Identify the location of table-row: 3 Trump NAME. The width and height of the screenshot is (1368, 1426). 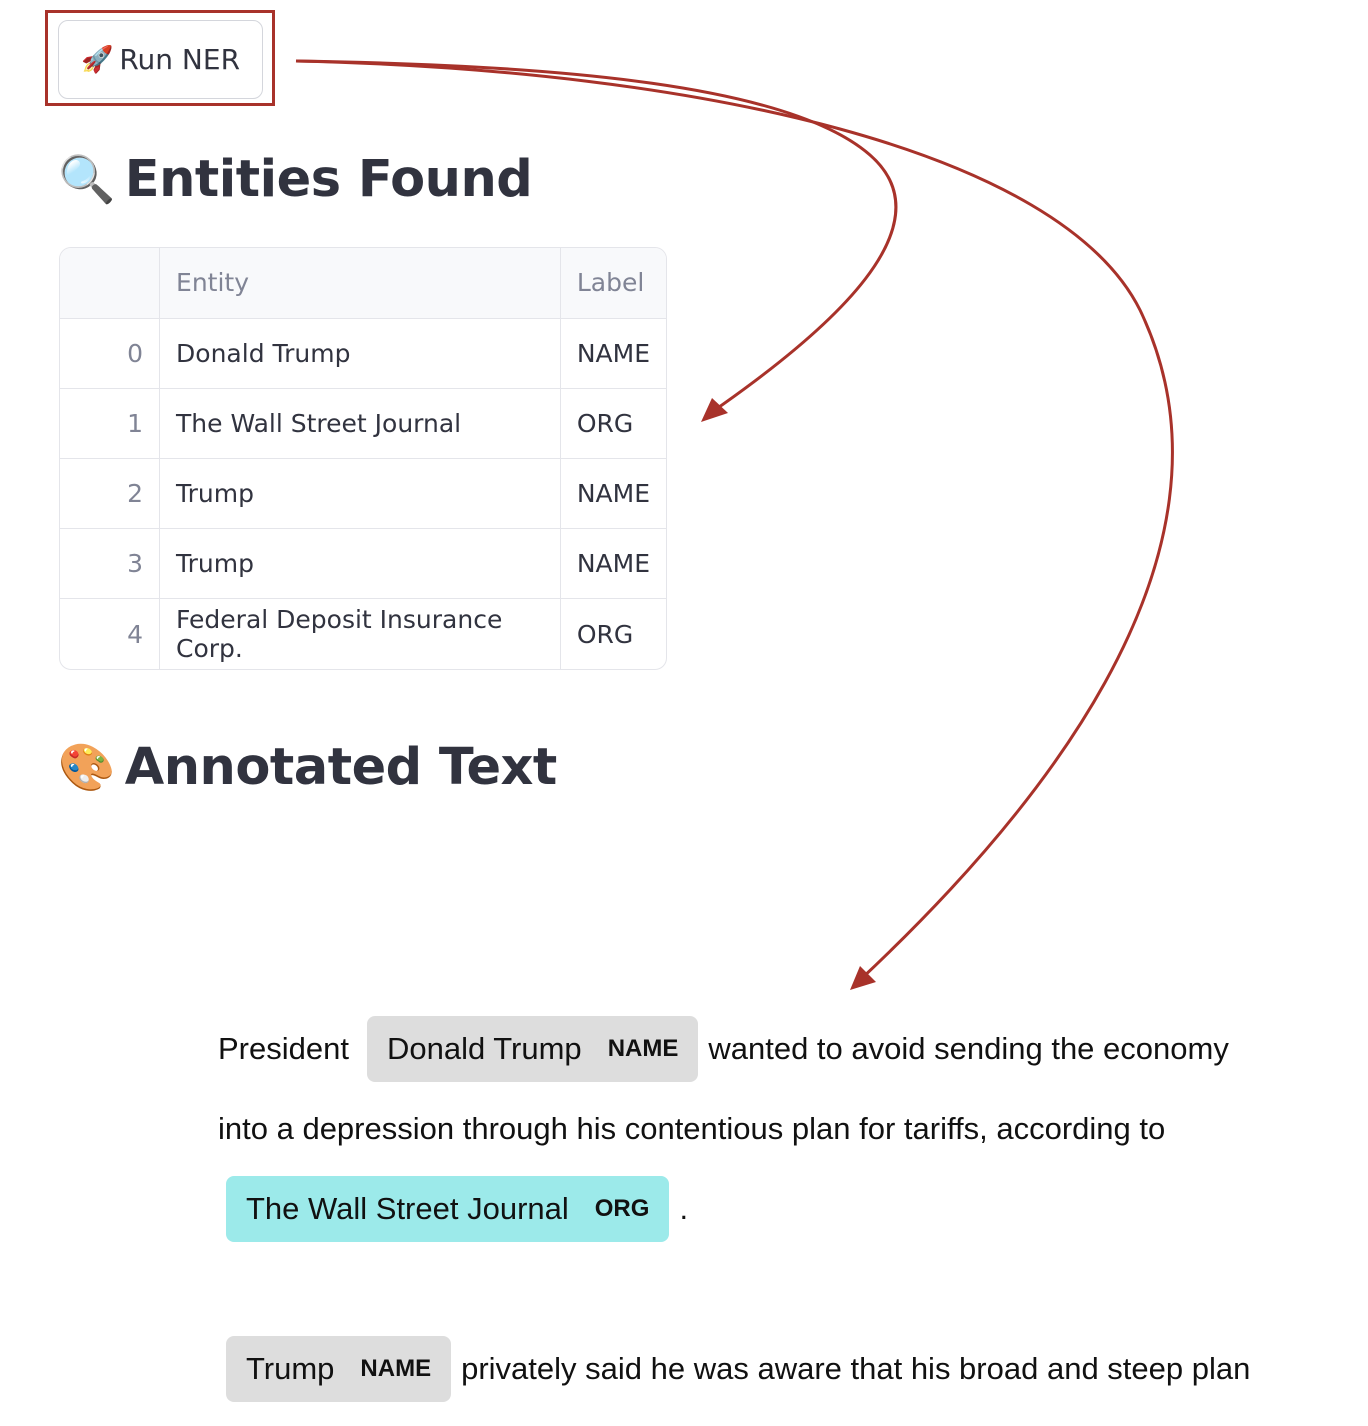
(363, 564).